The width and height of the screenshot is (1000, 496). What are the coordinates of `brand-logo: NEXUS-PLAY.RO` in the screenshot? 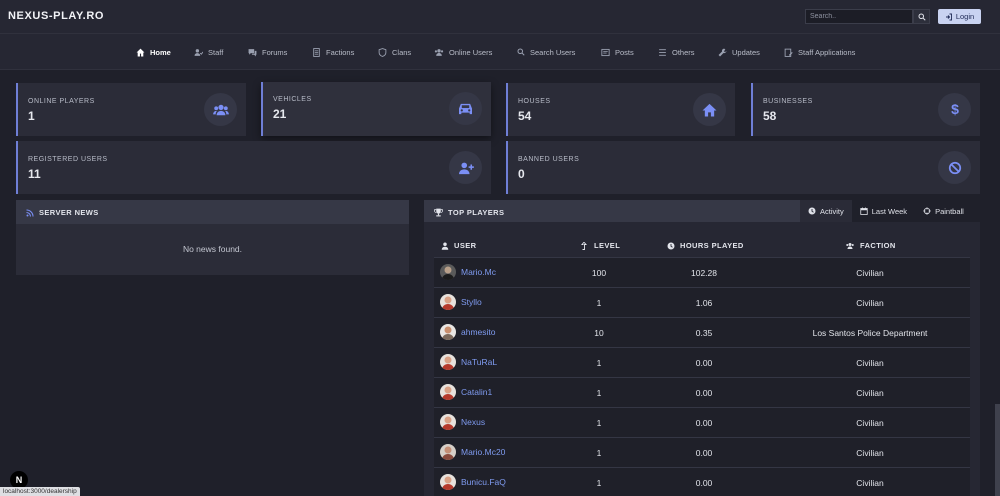 It's located at (56, 16).